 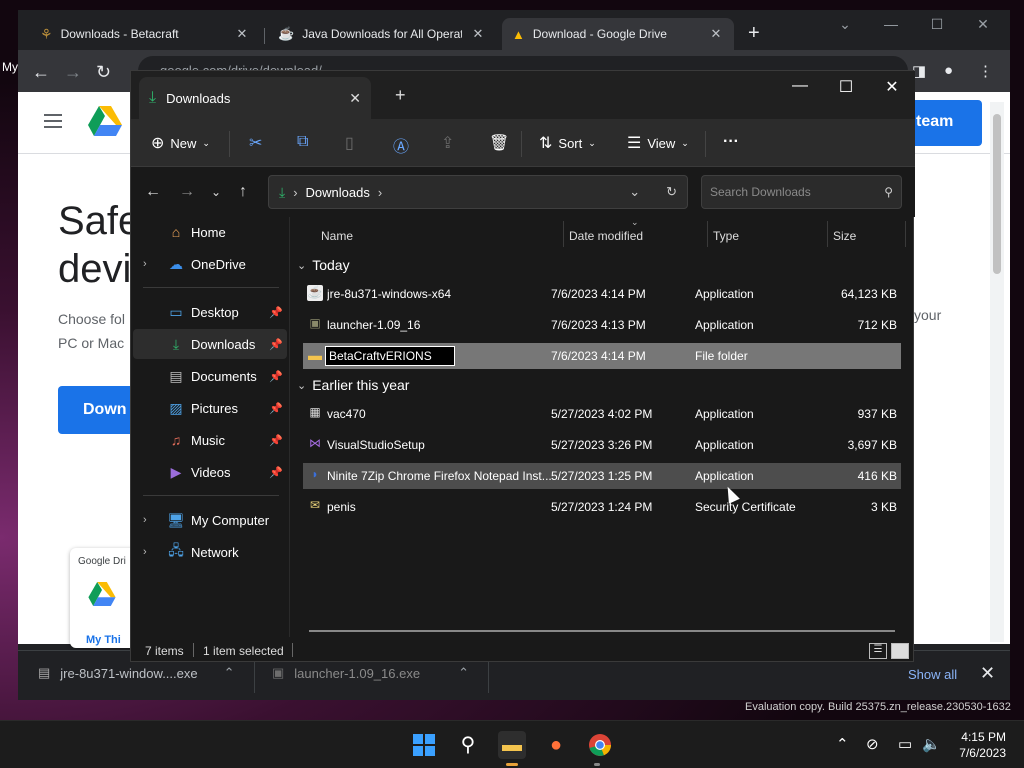 What do you see at coordinates (323, 265) in the screenshot?
I see `group-header-today: ⌄ Today` at bounding box center [323, 265].